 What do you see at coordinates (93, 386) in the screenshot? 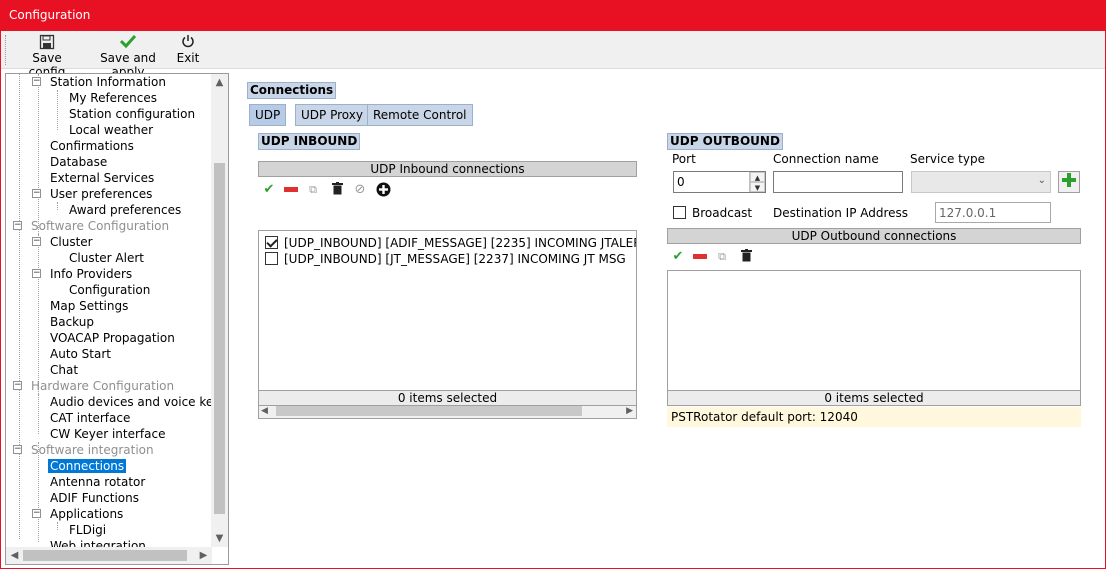
I see `tree-item-hardware-configuration: − Hardware Configuration` at bounding box center [93, 386].